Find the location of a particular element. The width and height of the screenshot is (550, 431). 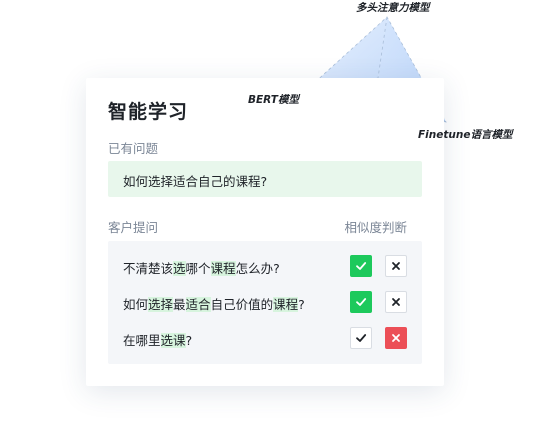

model-label-top: 多头注意力模型 is located at coordinates (393, 8).